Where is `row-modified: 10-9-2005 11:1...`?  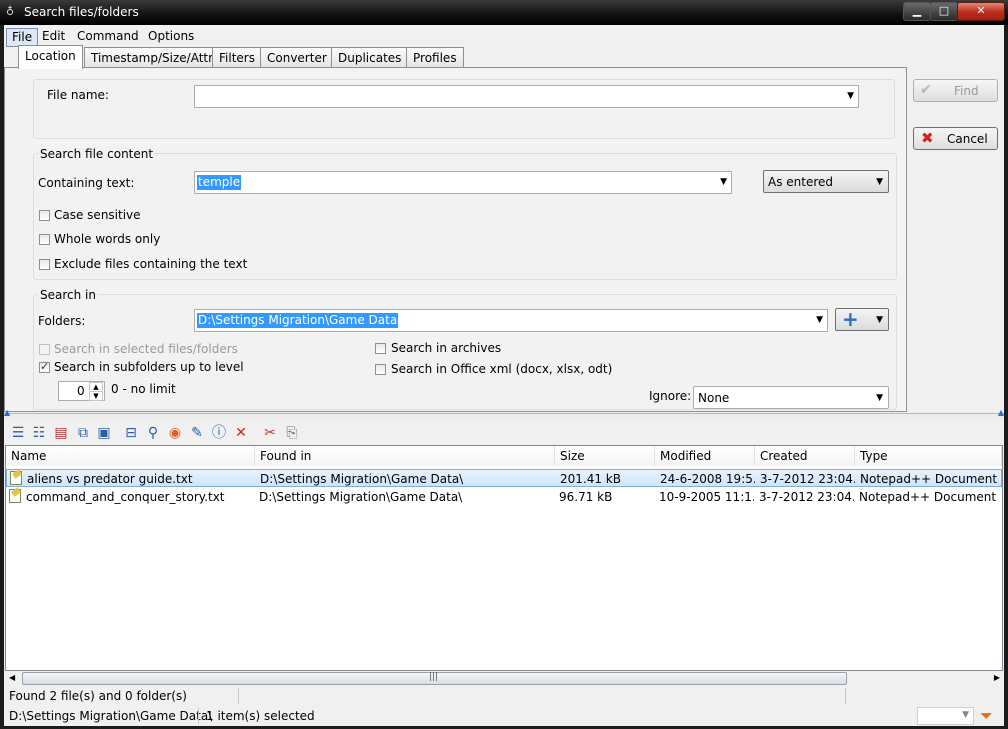
row-modified: 10-9-2005 11:1... is located at coordinates (706, 497).